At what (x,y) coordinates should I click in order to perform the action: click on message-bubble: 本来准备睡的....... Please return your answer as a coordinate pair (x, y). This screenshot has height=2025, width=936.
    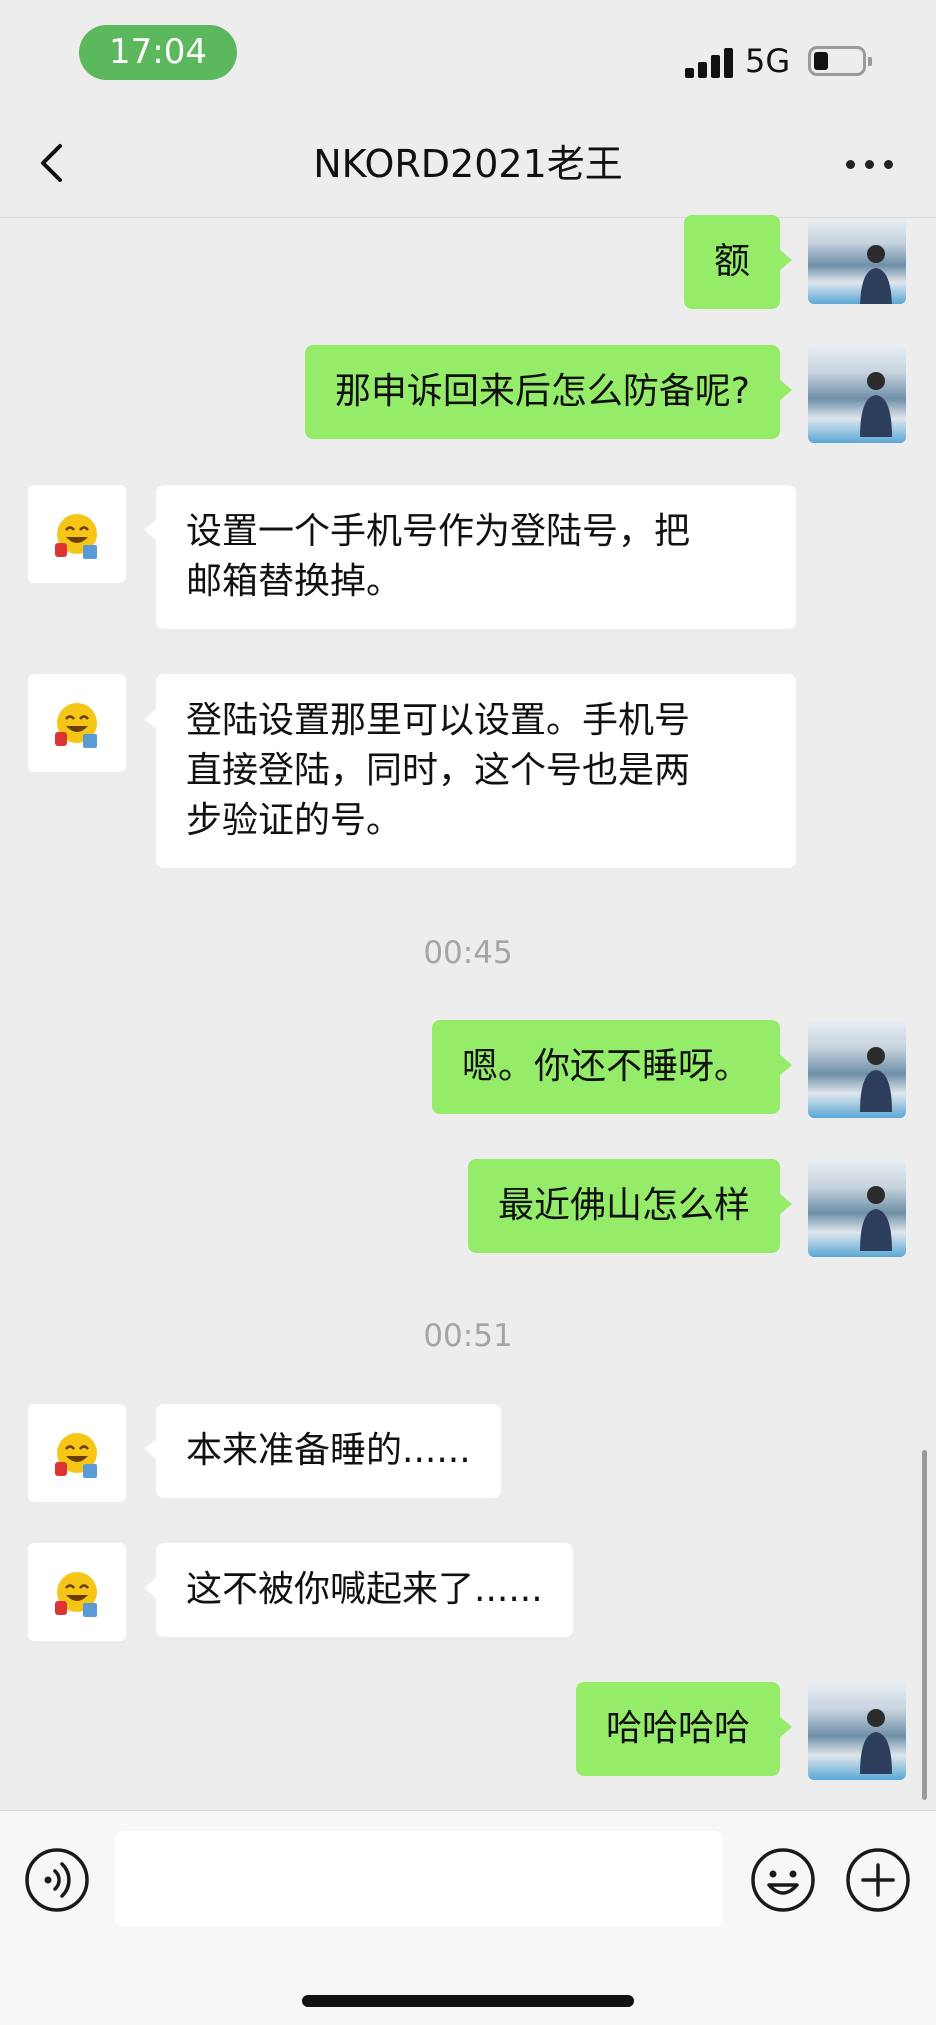
    Looking at the image, I should click on (322, 1451).